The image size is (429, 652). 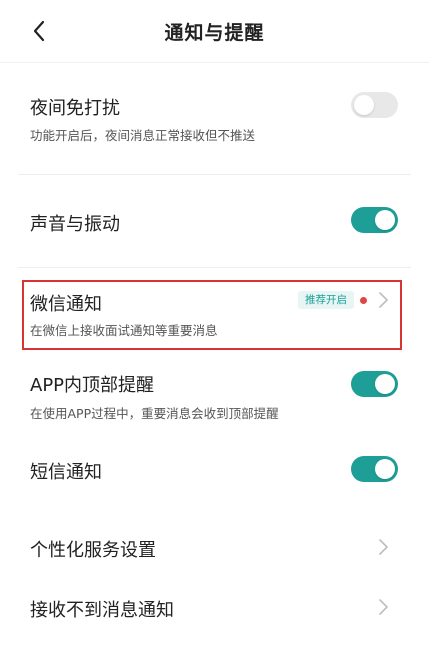 What do you see at coordinates (214, 221) in the screenshot?
I see `setting-row-sound: 声音与振动` at bounding box center [214, 221].